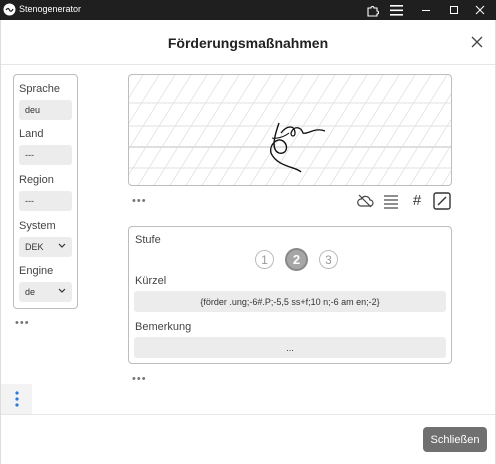  What do you see at coordinates (9, 9) in the screenshot?
I see `app-logo-icon` at bounding box center [9, 9].